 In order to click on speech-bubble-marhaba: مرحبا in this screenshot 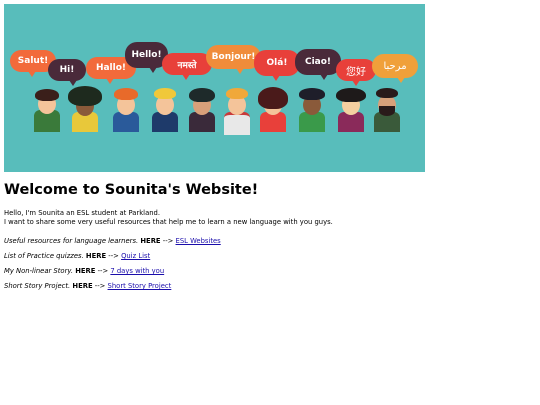, I will do `click(395, 68)`.